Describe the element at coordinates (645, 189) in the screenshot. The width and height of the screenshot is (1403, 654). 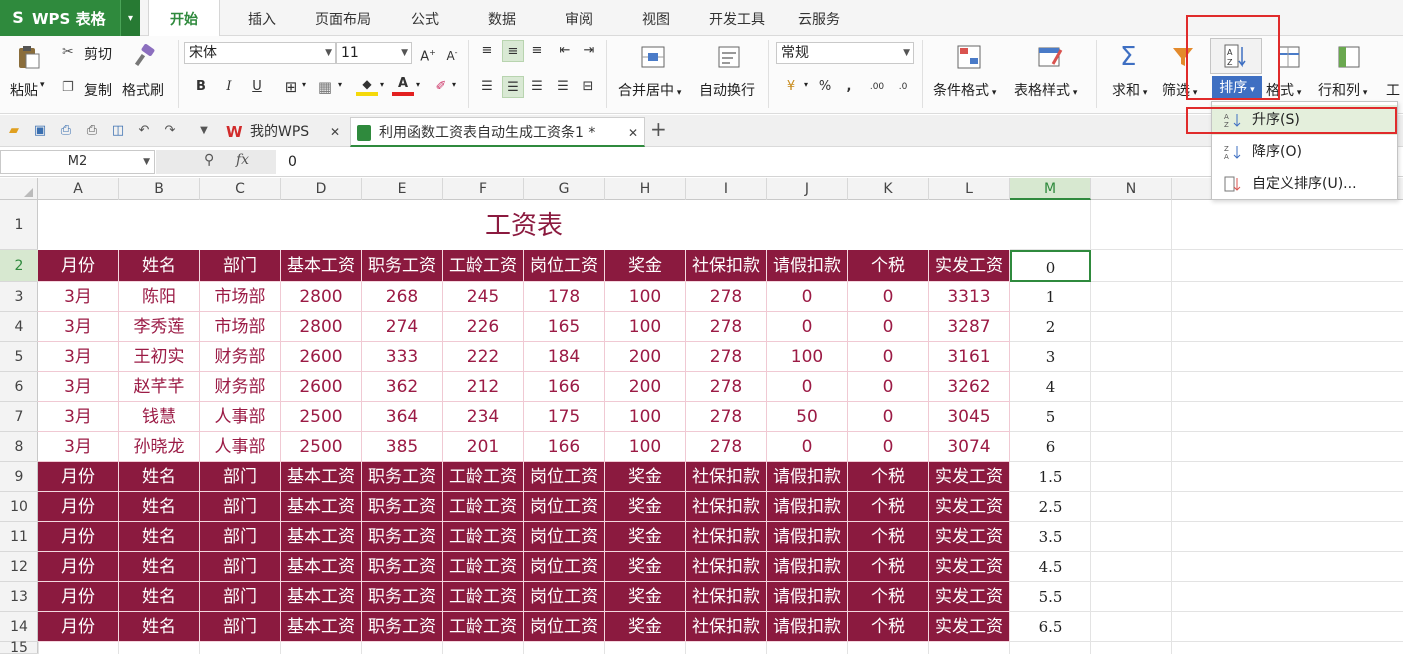
I see `column-header-h: H` at that location.